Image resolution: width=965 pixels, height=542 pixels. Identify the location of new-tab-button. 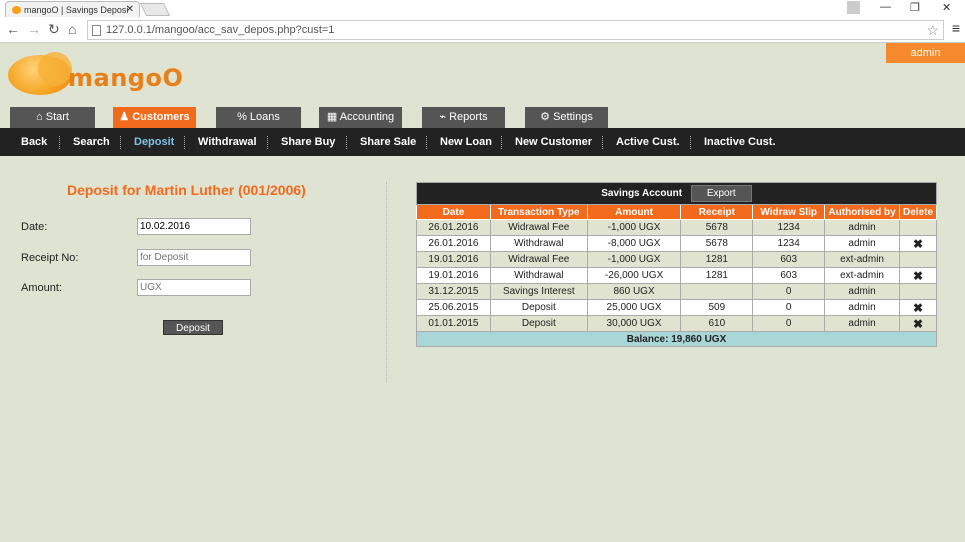
(155, 9).